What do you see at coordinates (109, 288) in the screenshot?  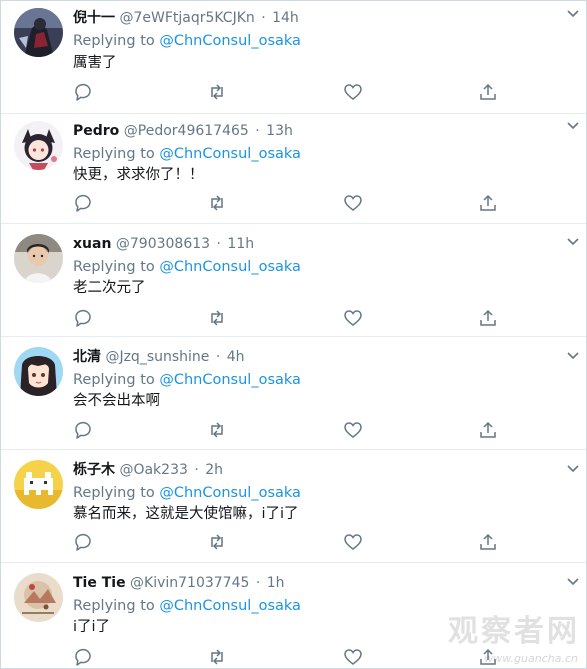 I see `tweet-text: 老二次元了` at bounding box center [109, 288].